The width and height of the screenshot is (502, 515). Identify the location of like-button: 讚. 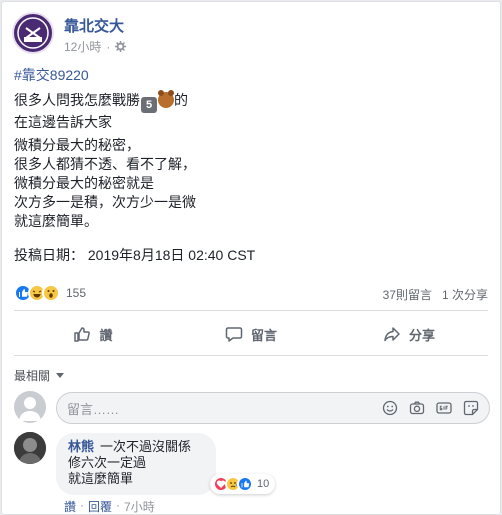
(93, 334).